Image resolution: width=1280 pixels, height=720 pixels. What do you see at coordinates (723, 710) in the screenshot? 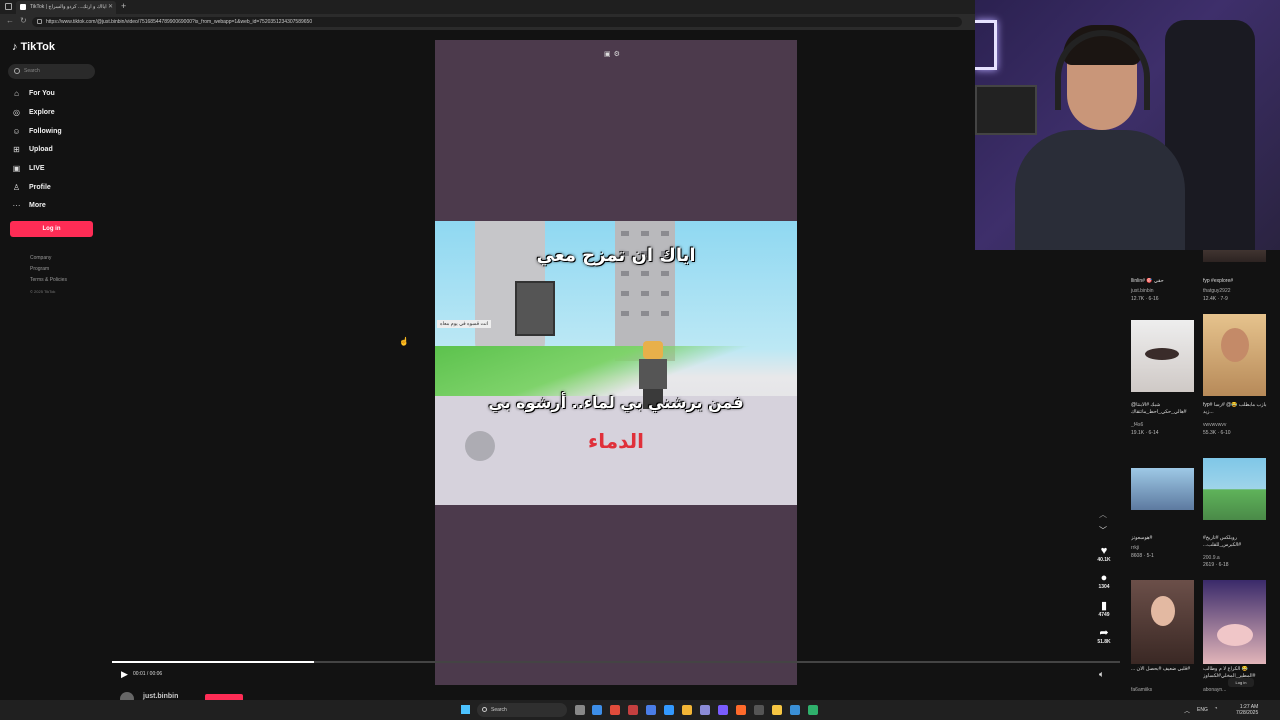
I see `discord-icon` at bounding box center [723, 710].